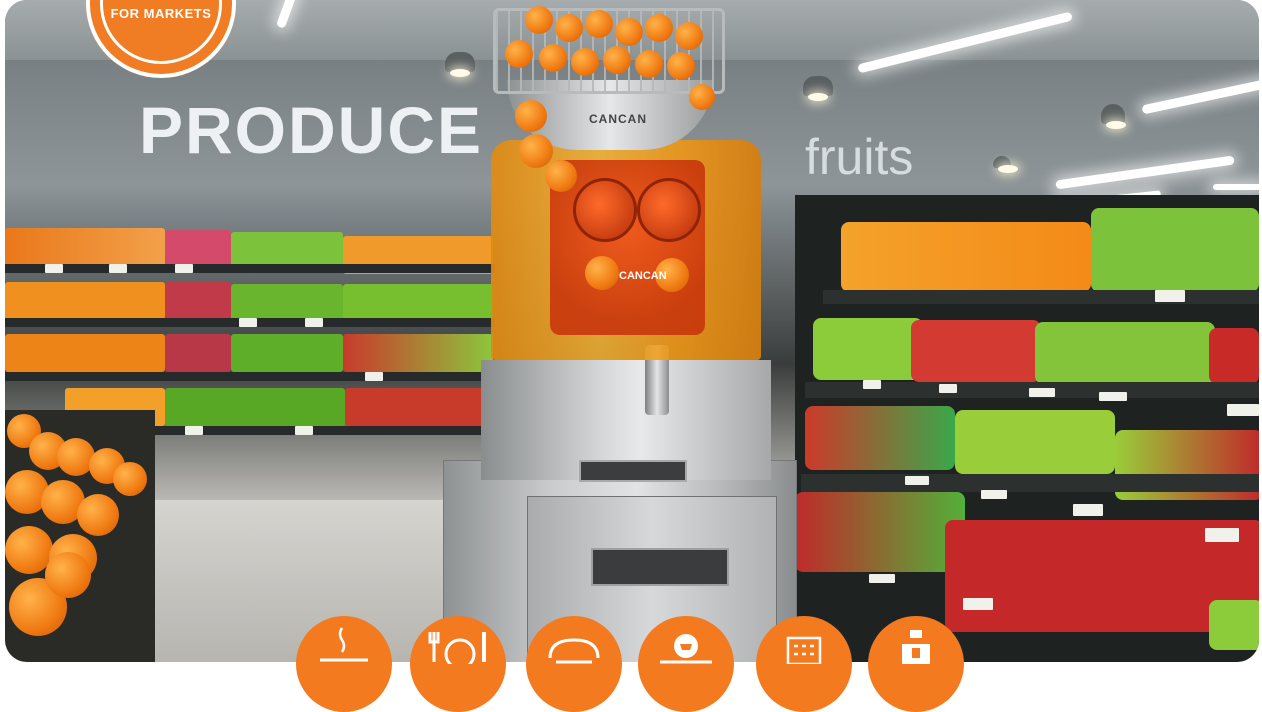  I want to click on market-cart-icon, so click(686, 649).